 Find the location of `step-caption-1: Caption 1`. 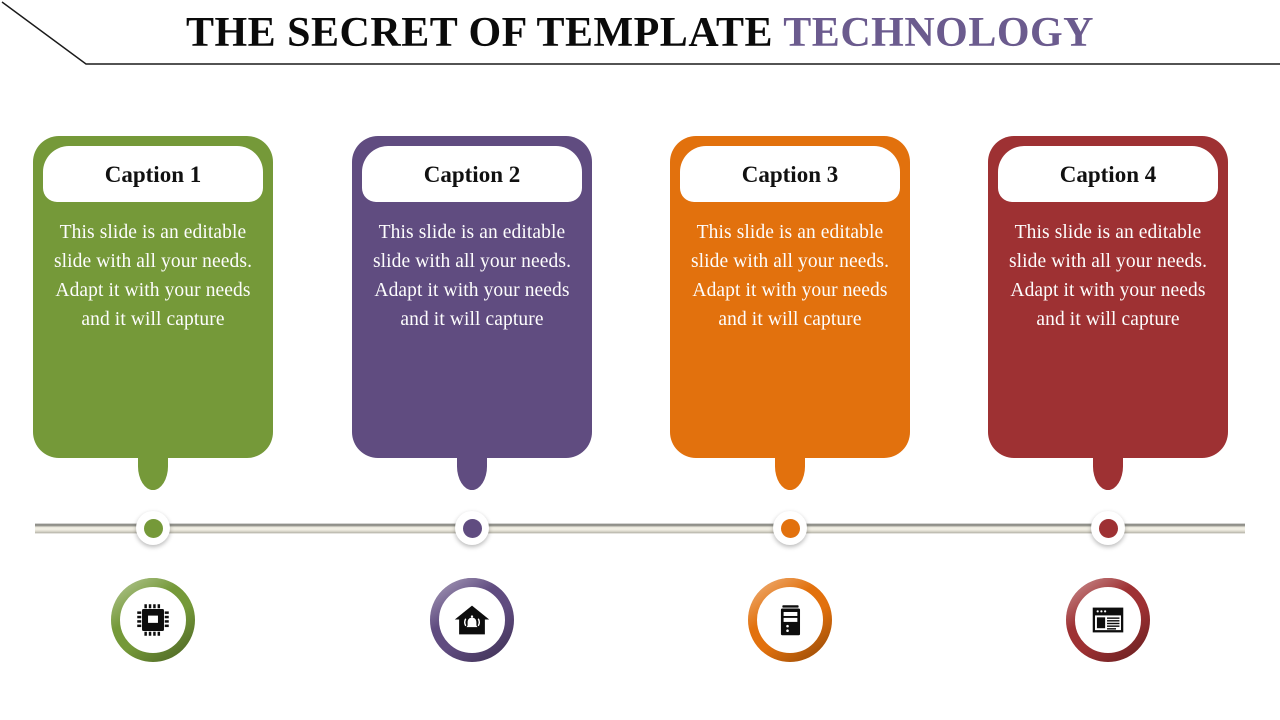

step-caption-1: Caption 1 is located at coordinates (153, 174).